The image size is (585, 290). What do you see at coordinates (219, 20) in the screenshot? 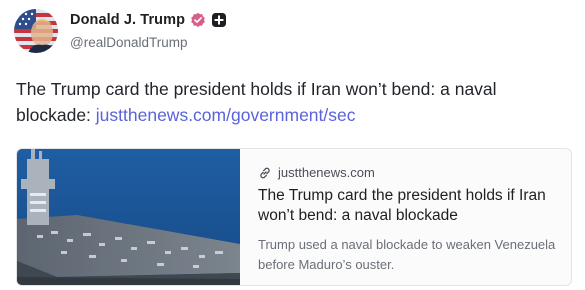
I see `plus-square-icon` at bounding box center [219, 20].